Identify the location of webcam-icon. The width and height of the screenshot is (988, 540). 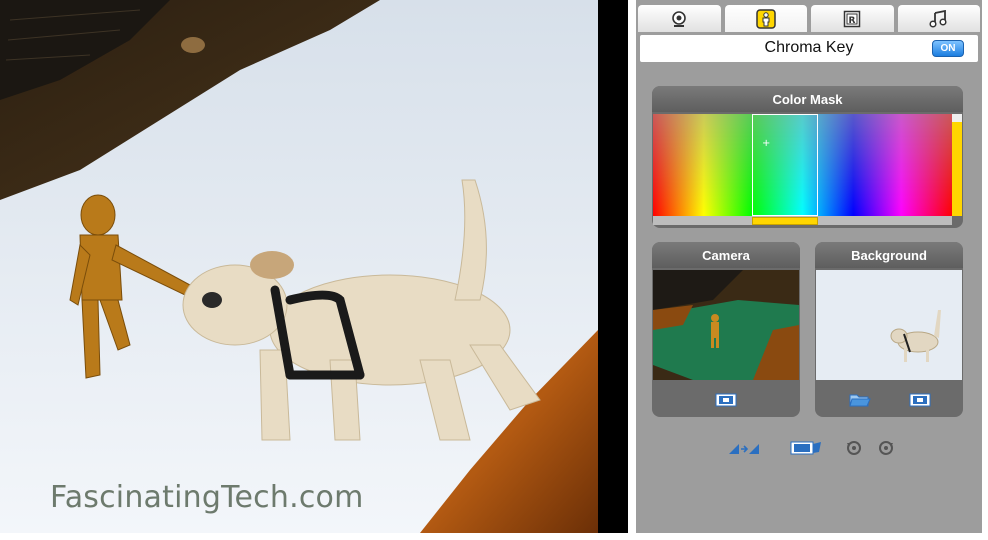
(679, 19).